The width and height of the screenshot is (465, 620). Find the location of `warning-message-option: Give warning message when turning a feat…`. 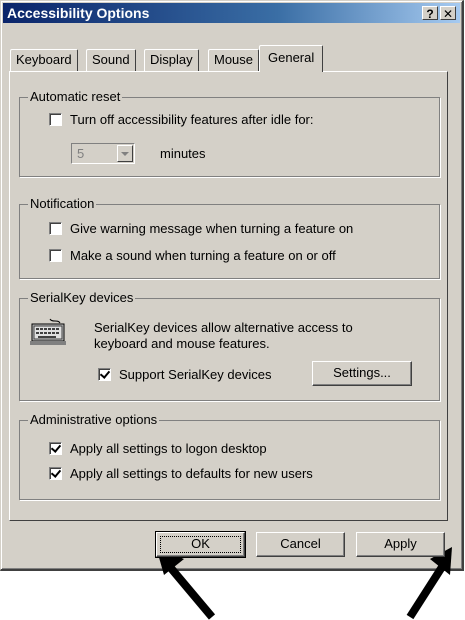

warning-message-option: Give warning message when turning a feat… is located at coordinates (201, 228).